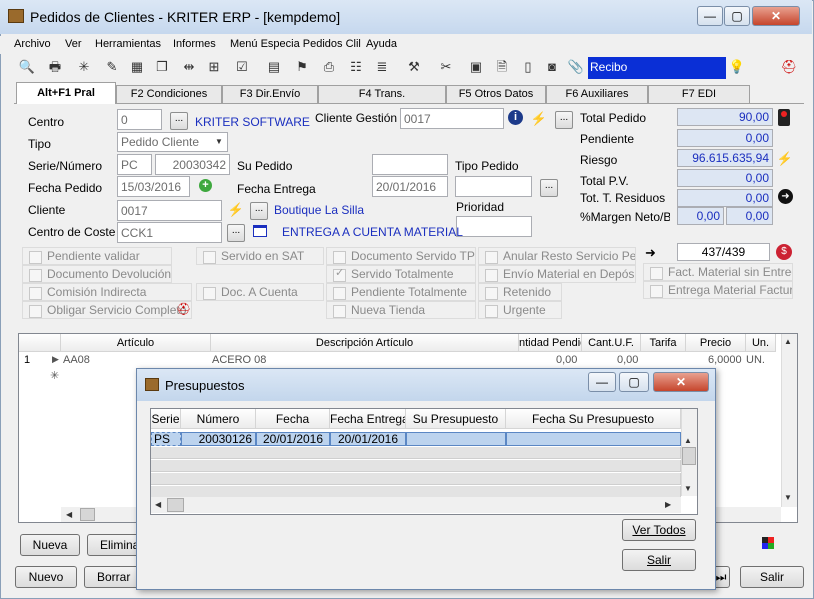  What do you see at coordinates (365, 343) in the screenshot?
I see `grid-header-descripcion: Descripción Artículo` at bounding box center [365, 343].